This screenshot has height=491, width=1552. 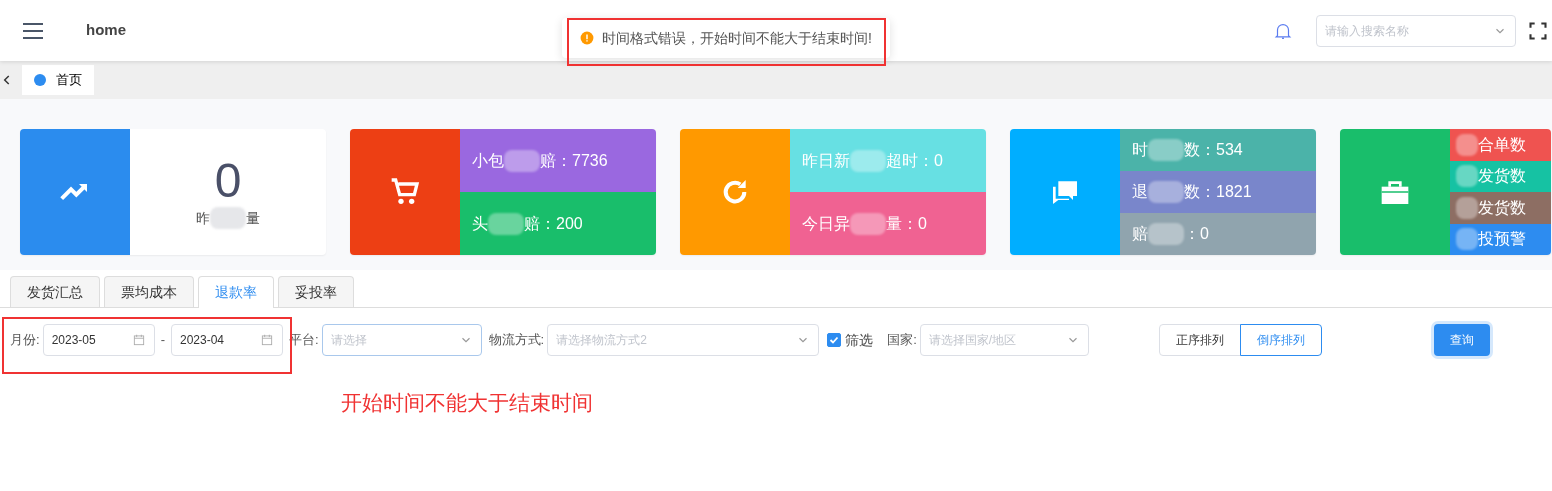 I want to click on stat-label: 小包, so click(x=488, y=160).